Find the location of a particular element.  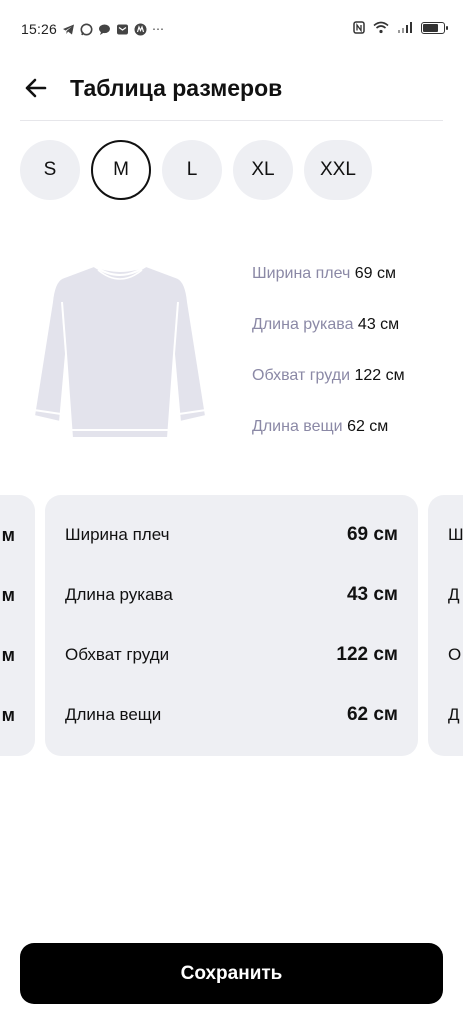

size-selector: S M L XL XXL is located at coordinates (196, 171).